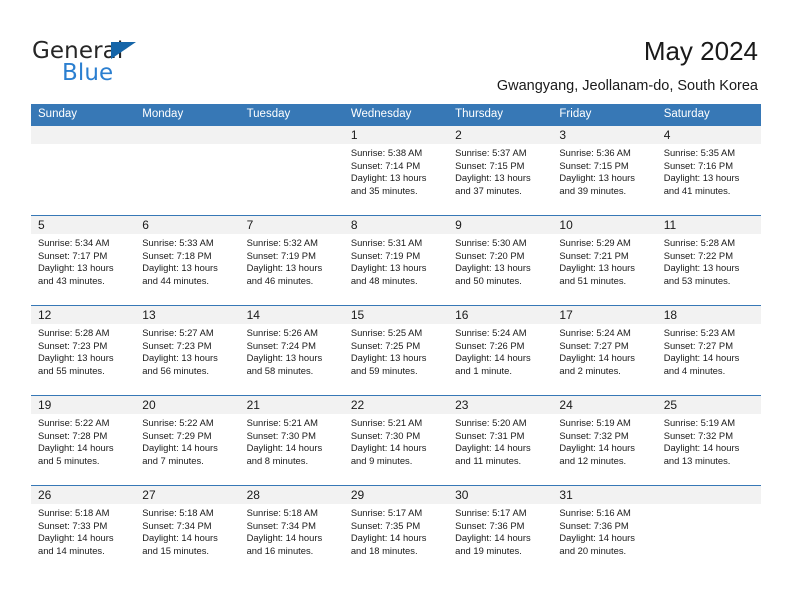  What do you see at coordinates (490, 255) in the screenshot?
I see `sunset-text: Sunset: 7:20 PM` at bounding box center [490, 255].